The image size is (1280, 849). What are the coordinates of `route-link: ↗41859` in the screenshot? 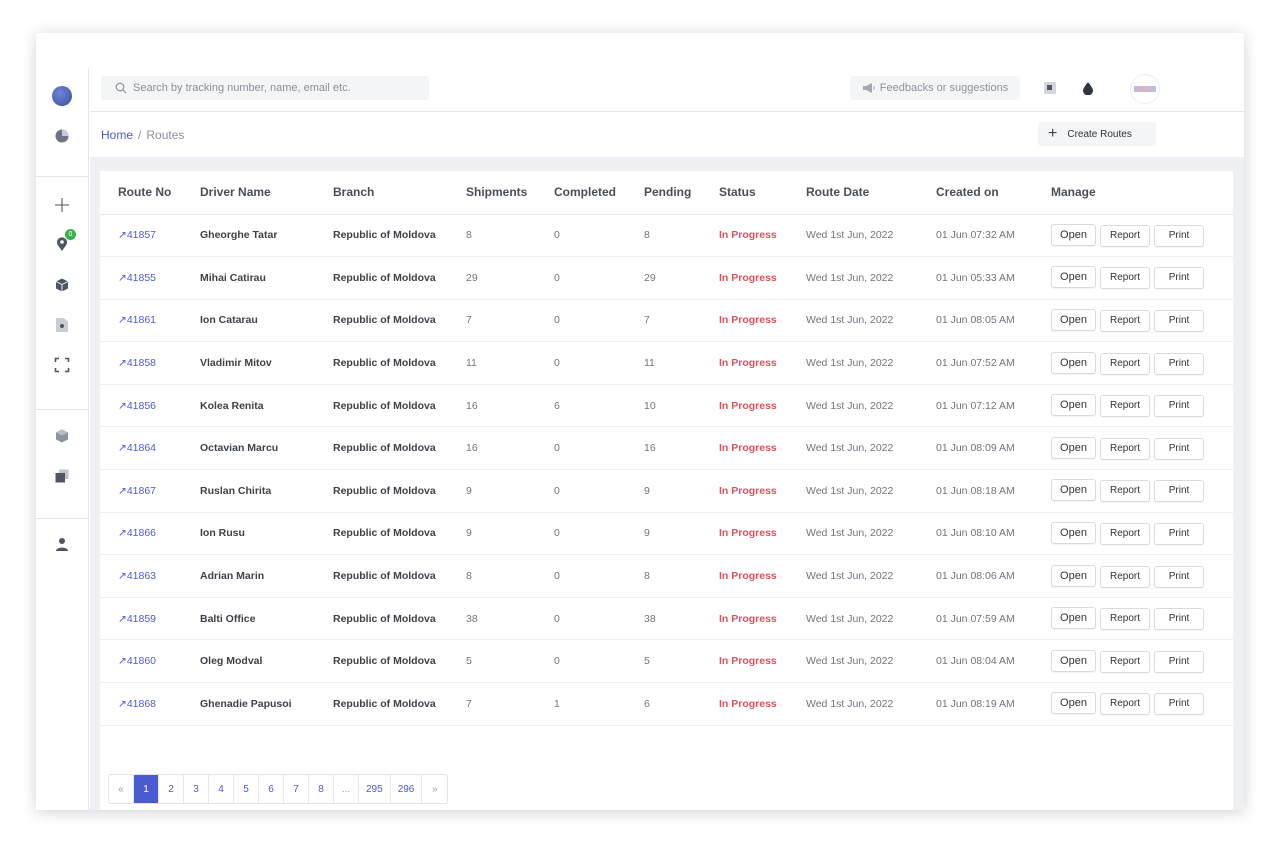 It's located at (141, 619).